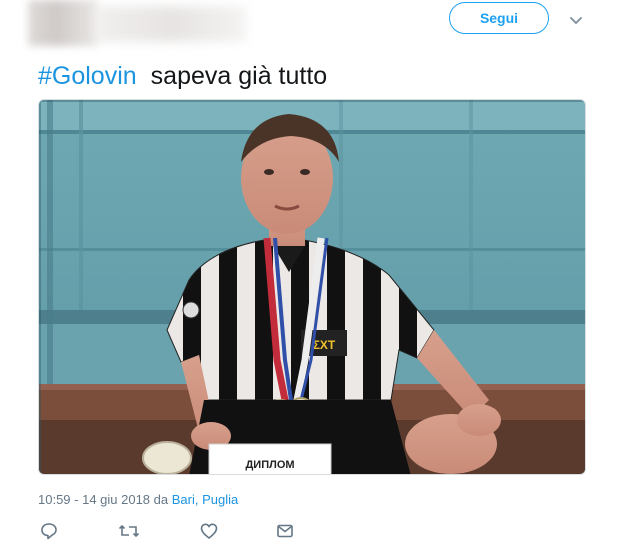 The image size is (622, 550). Describe the element at coordinates (324, 345) in the screenshot. I see `sponsor-text: ΣΧΤ` at that location.